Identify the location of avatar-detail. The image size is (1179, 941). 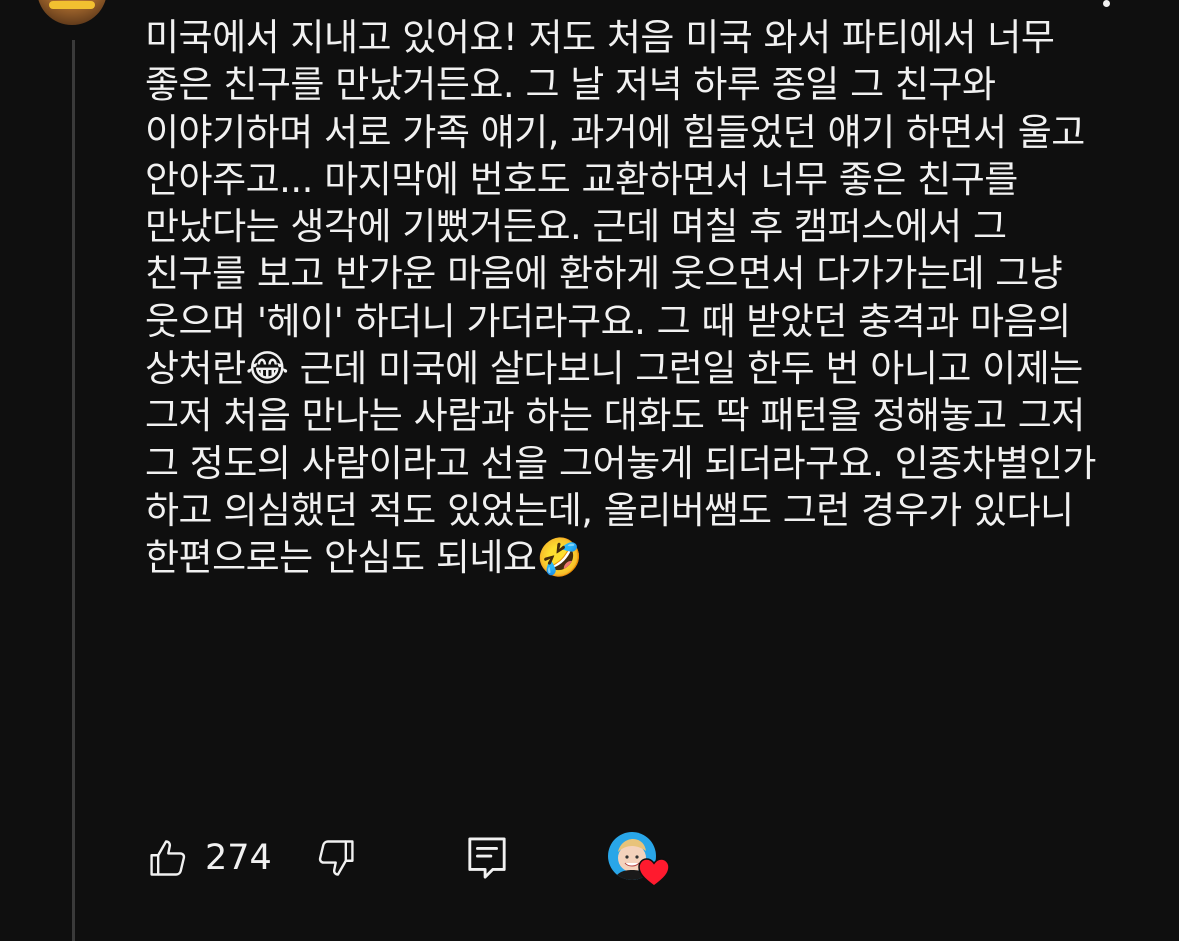
(72, 5).